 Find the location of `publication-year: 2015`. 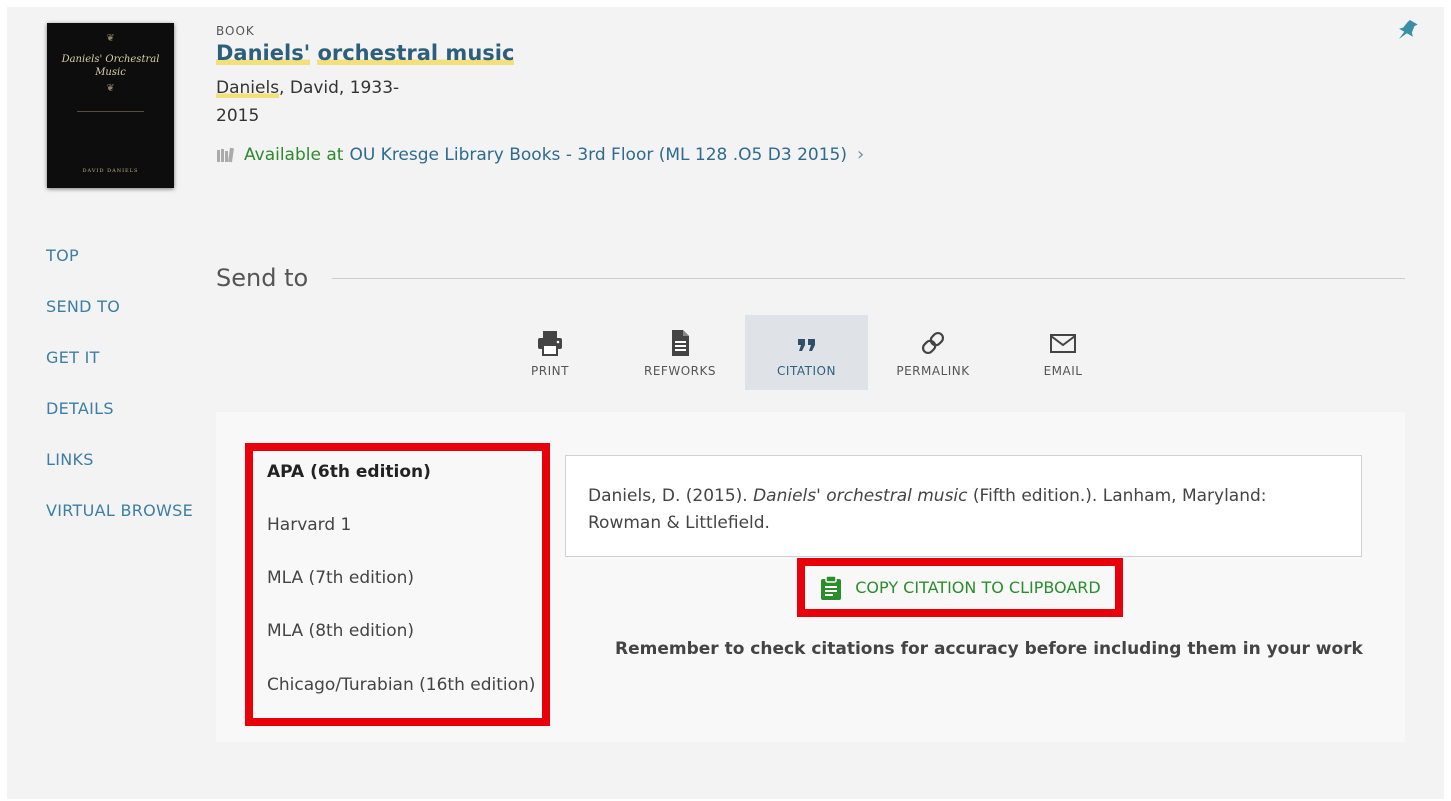

publication-year: 2015 is located at coordinates (238, 116).